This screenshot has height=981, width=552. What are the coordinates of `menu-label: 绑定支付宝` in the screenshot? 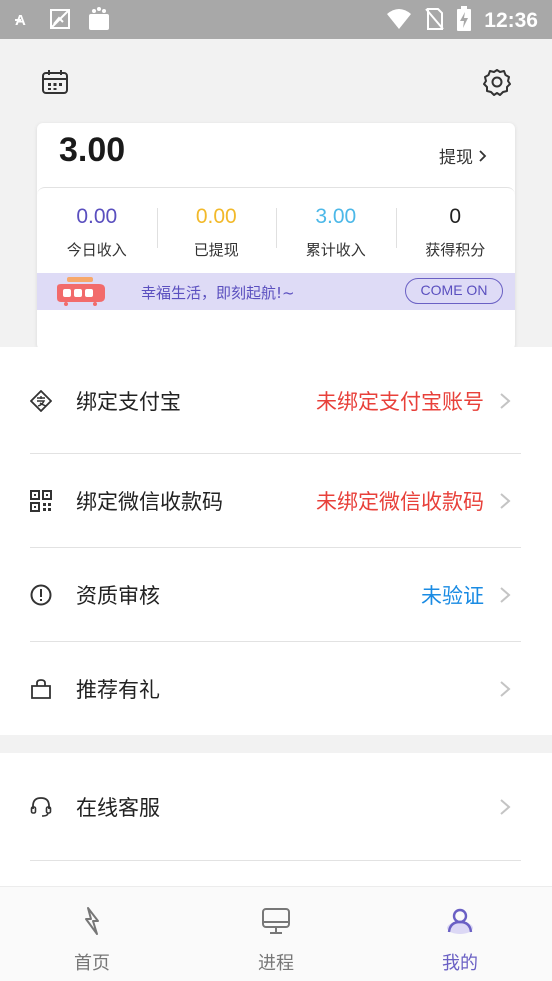 It's located at (128, 401).